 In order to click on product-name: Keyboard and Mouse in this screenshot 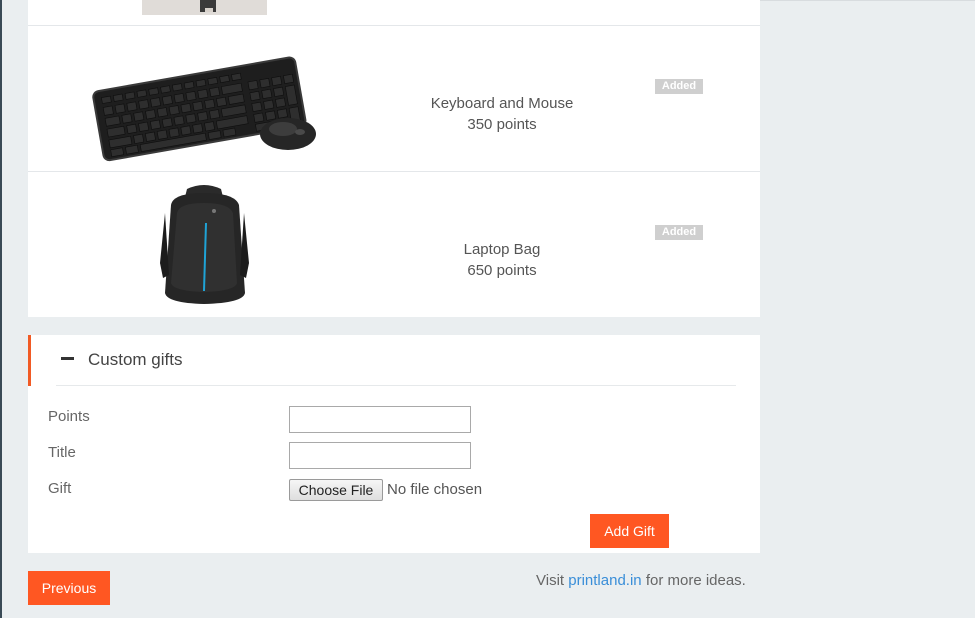, I will do `click(502, 103)`.